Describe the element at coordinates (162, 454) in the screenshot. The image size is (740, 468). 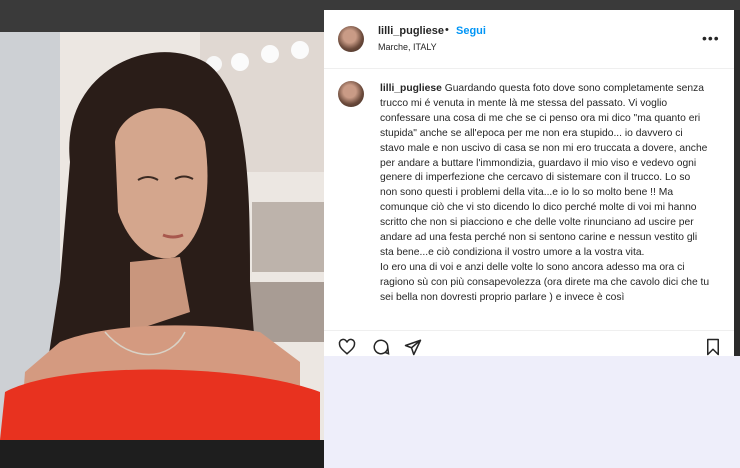
I see `backdrop-bottom` at that location.